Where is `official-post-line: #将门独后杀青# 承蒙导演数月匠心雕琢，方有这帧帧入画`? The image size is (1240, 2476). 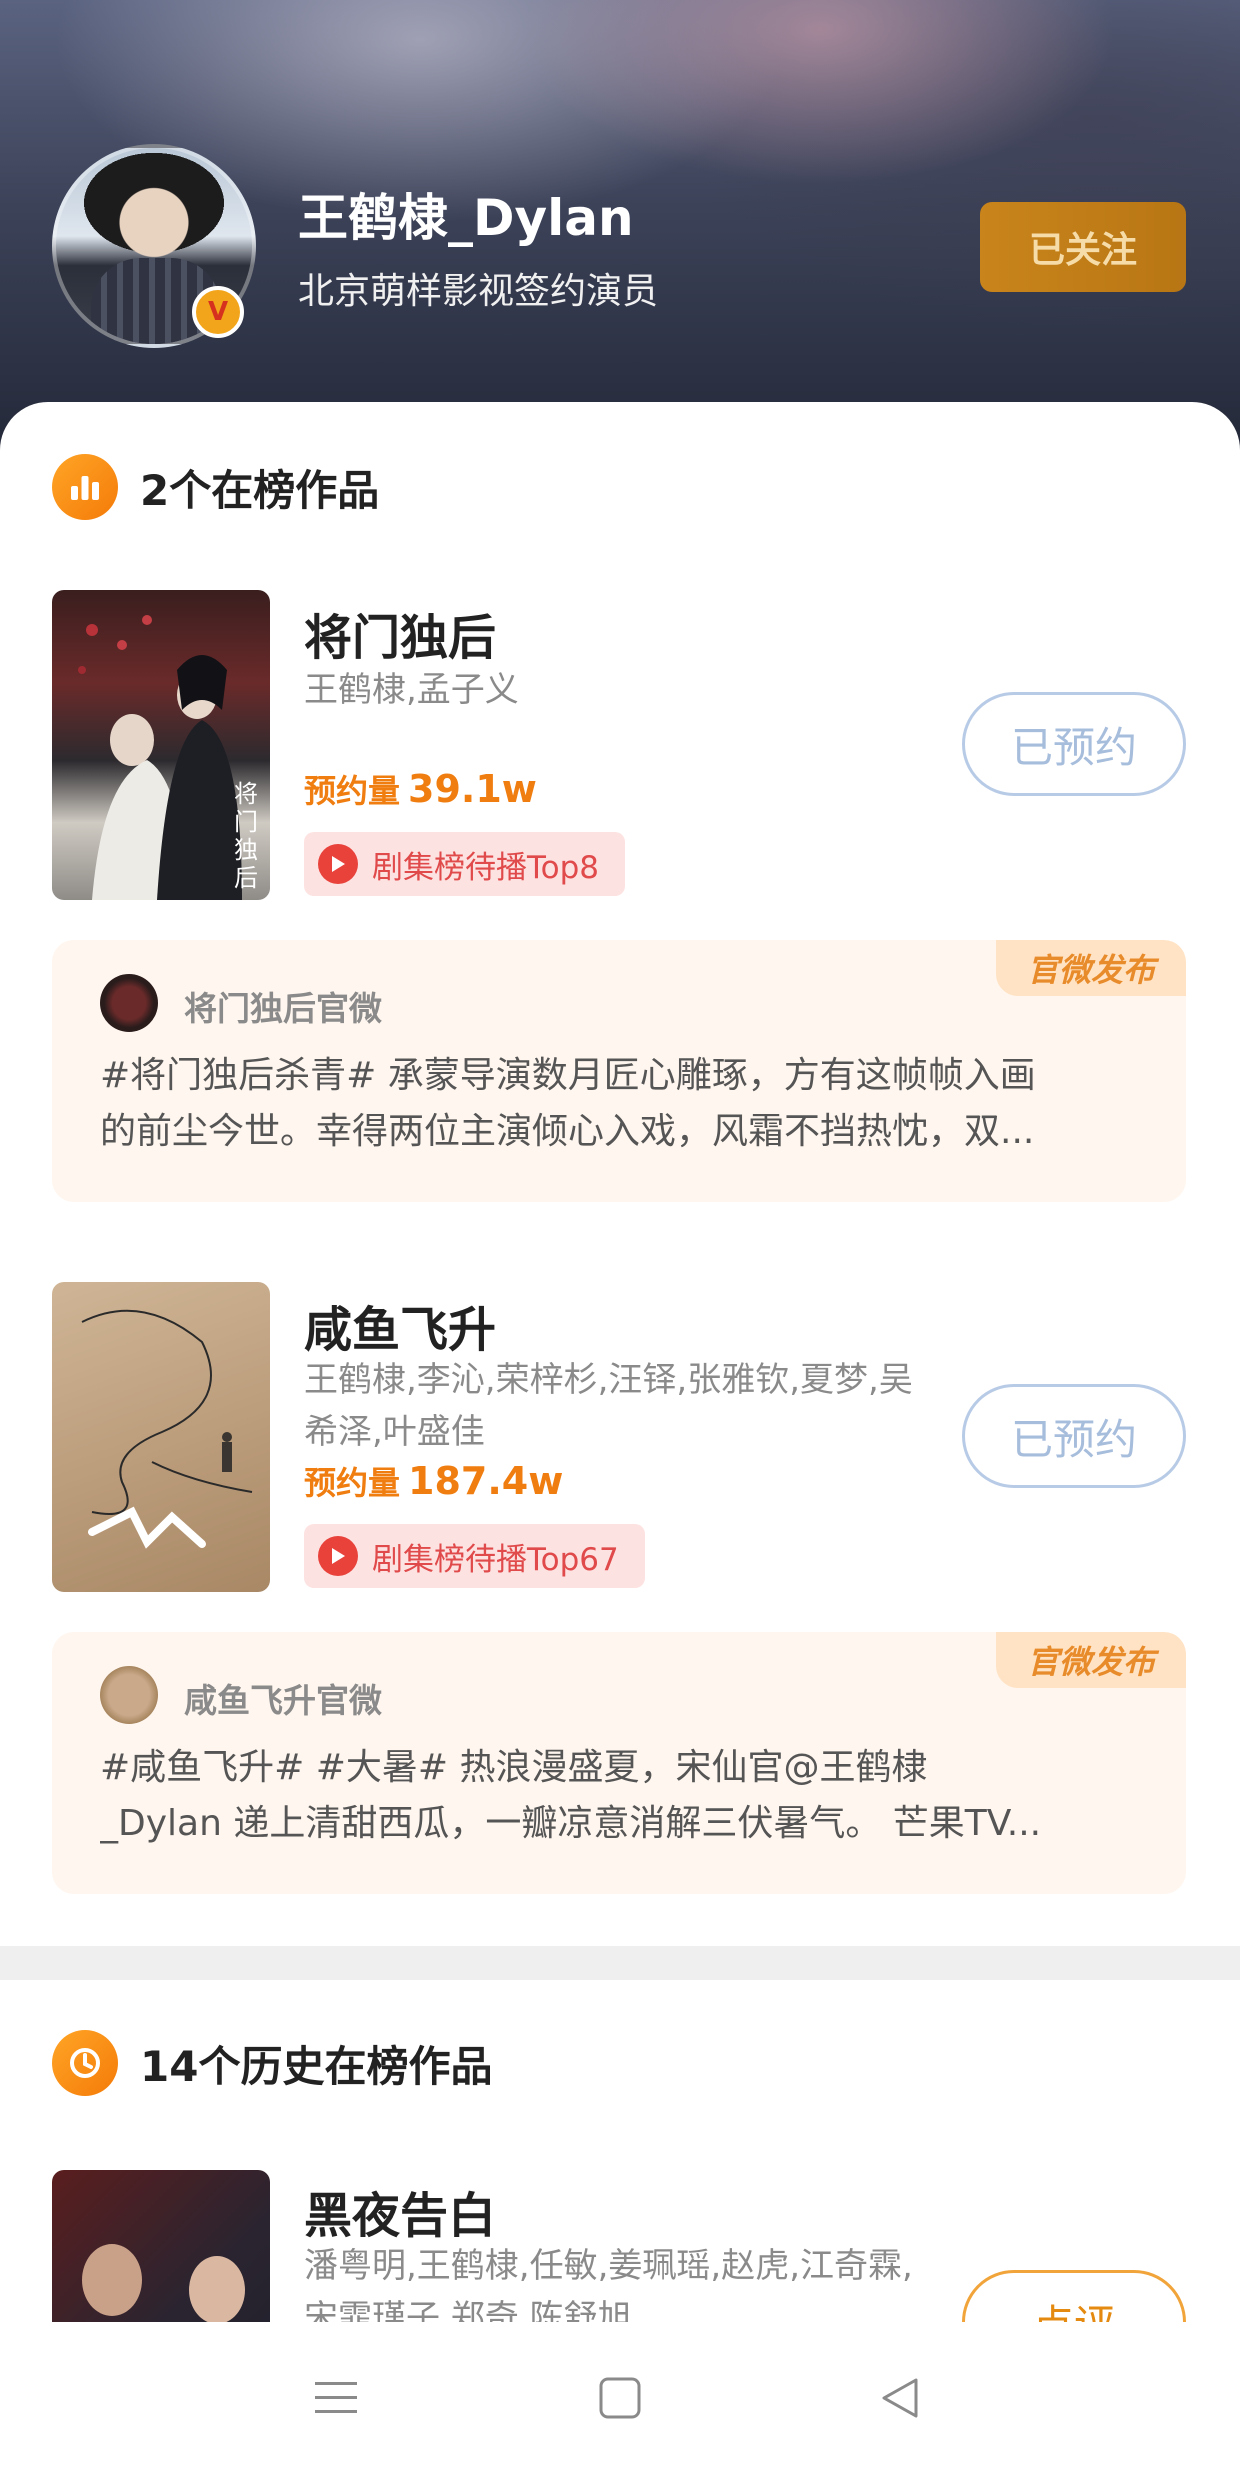 official-post-line: #将门独后杀青# 承蒙导演数月匠心雕琢，方有这帧帧入画 is located at coordinates (568, 1075).